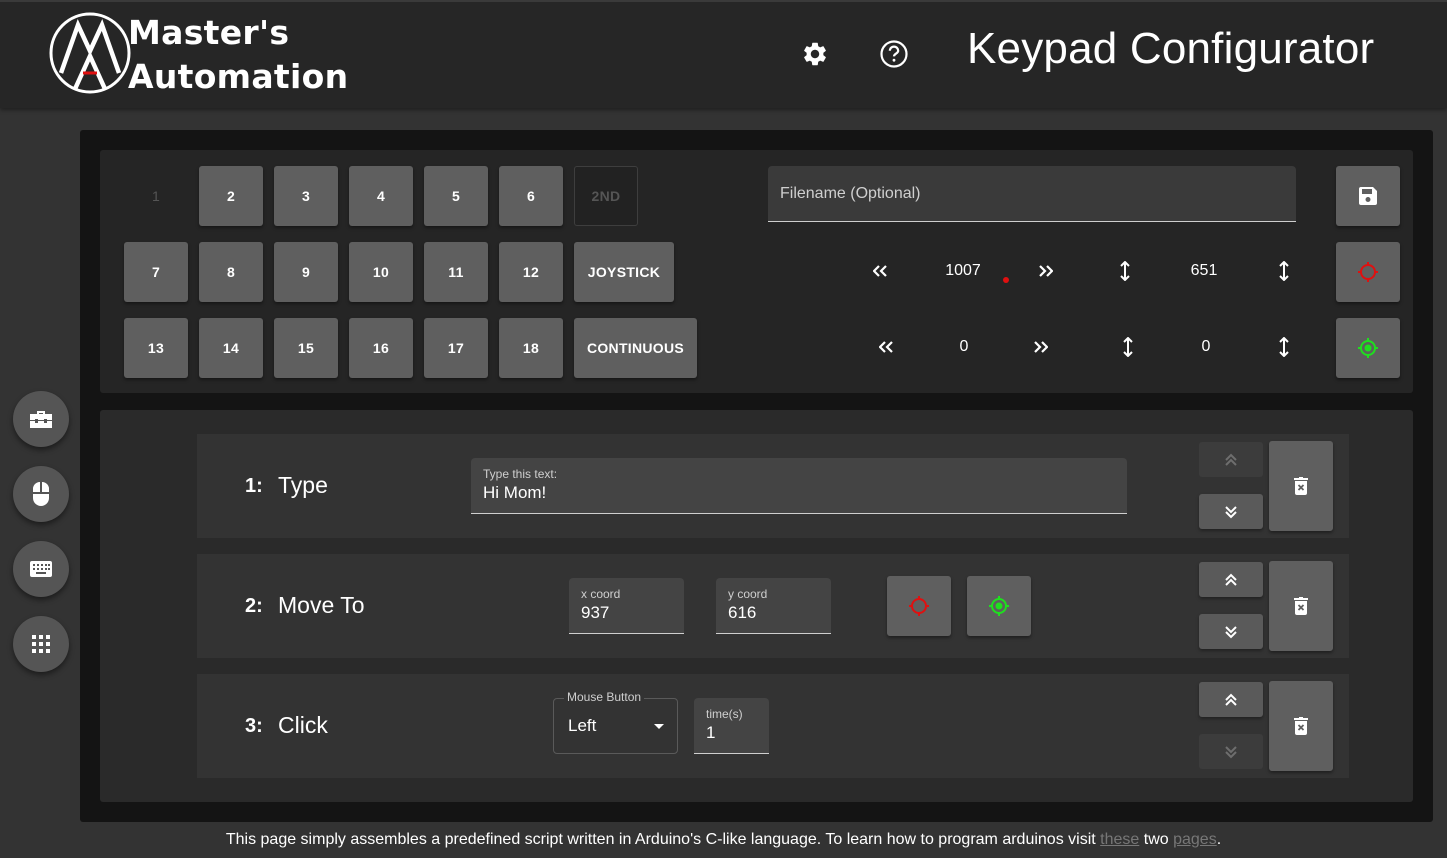 The width and height of the screenshot is (1447, 858). Describe the element at coordinates (254, 606) in the screenshot. I see `step-number: 2:` at that location.